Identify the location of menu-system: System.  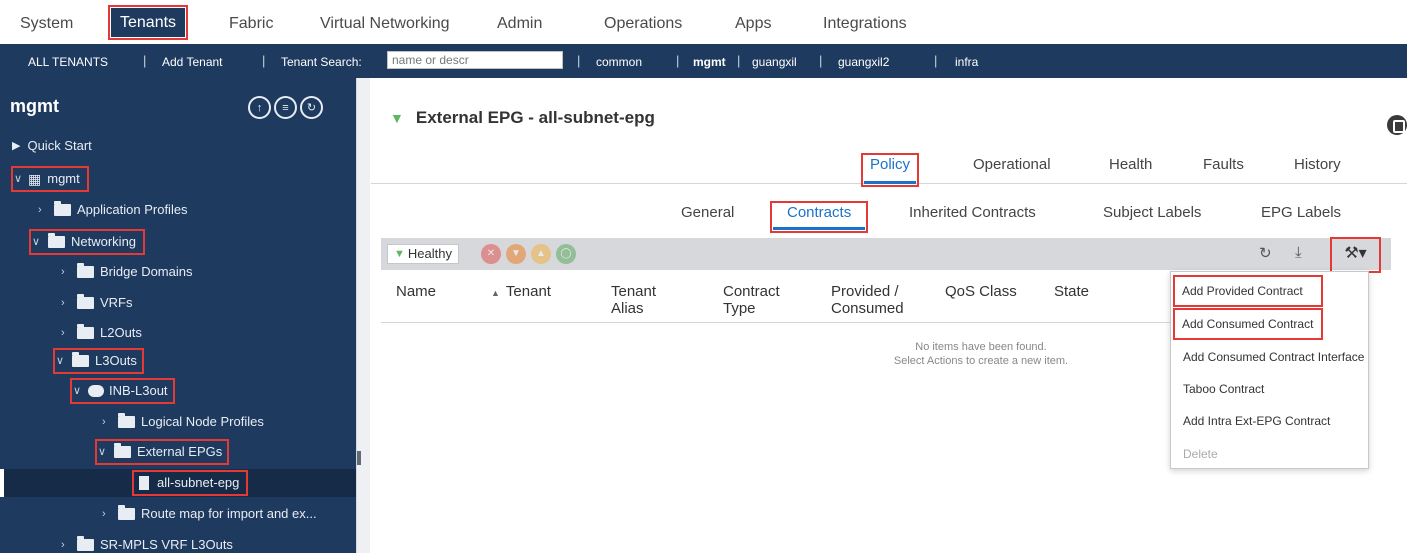
(46, 24).